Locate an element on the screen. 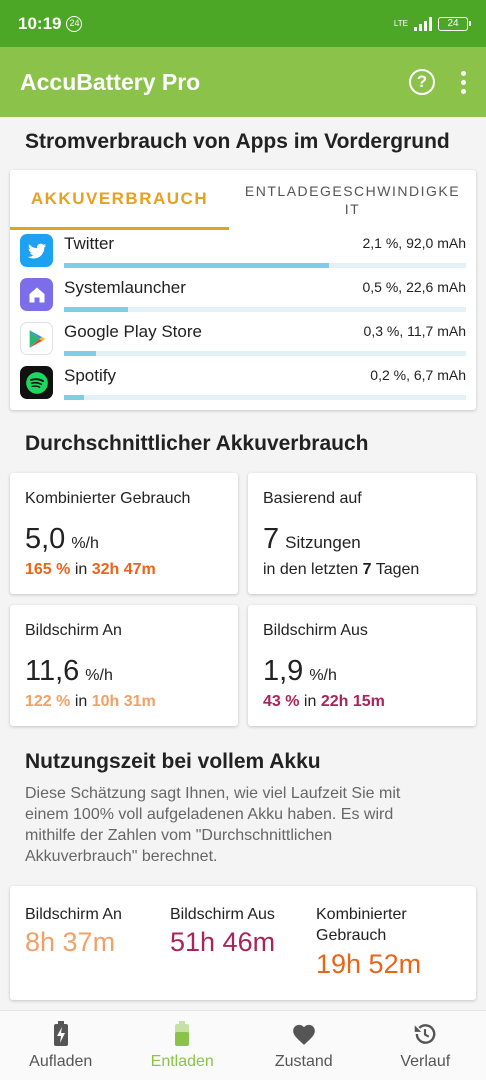 This screenshot has width=486, height=1080. full-combined-value: 19h 52m is located at coordinates (369, 964).